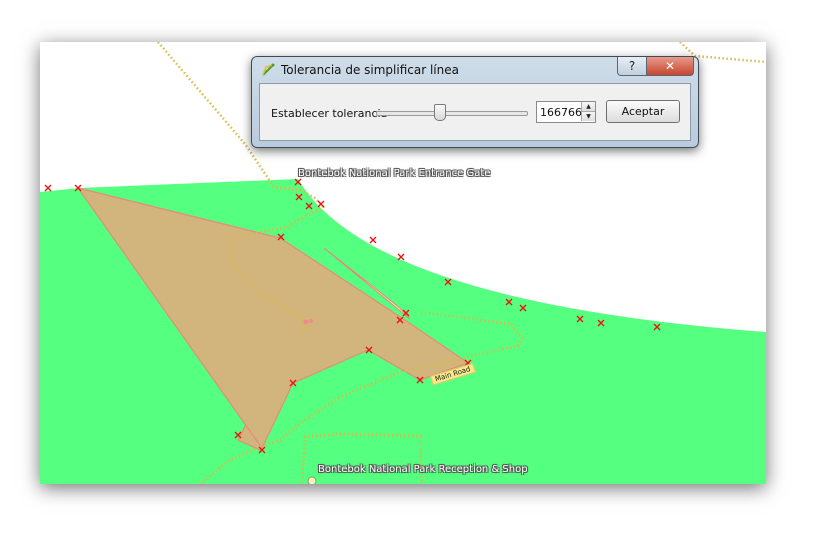 This screenshot has width=826, height=544. Describe the element at coordinates (329, 113) in the screenshot. I see `tolerance-label: Establecer tolerancia` at that location.